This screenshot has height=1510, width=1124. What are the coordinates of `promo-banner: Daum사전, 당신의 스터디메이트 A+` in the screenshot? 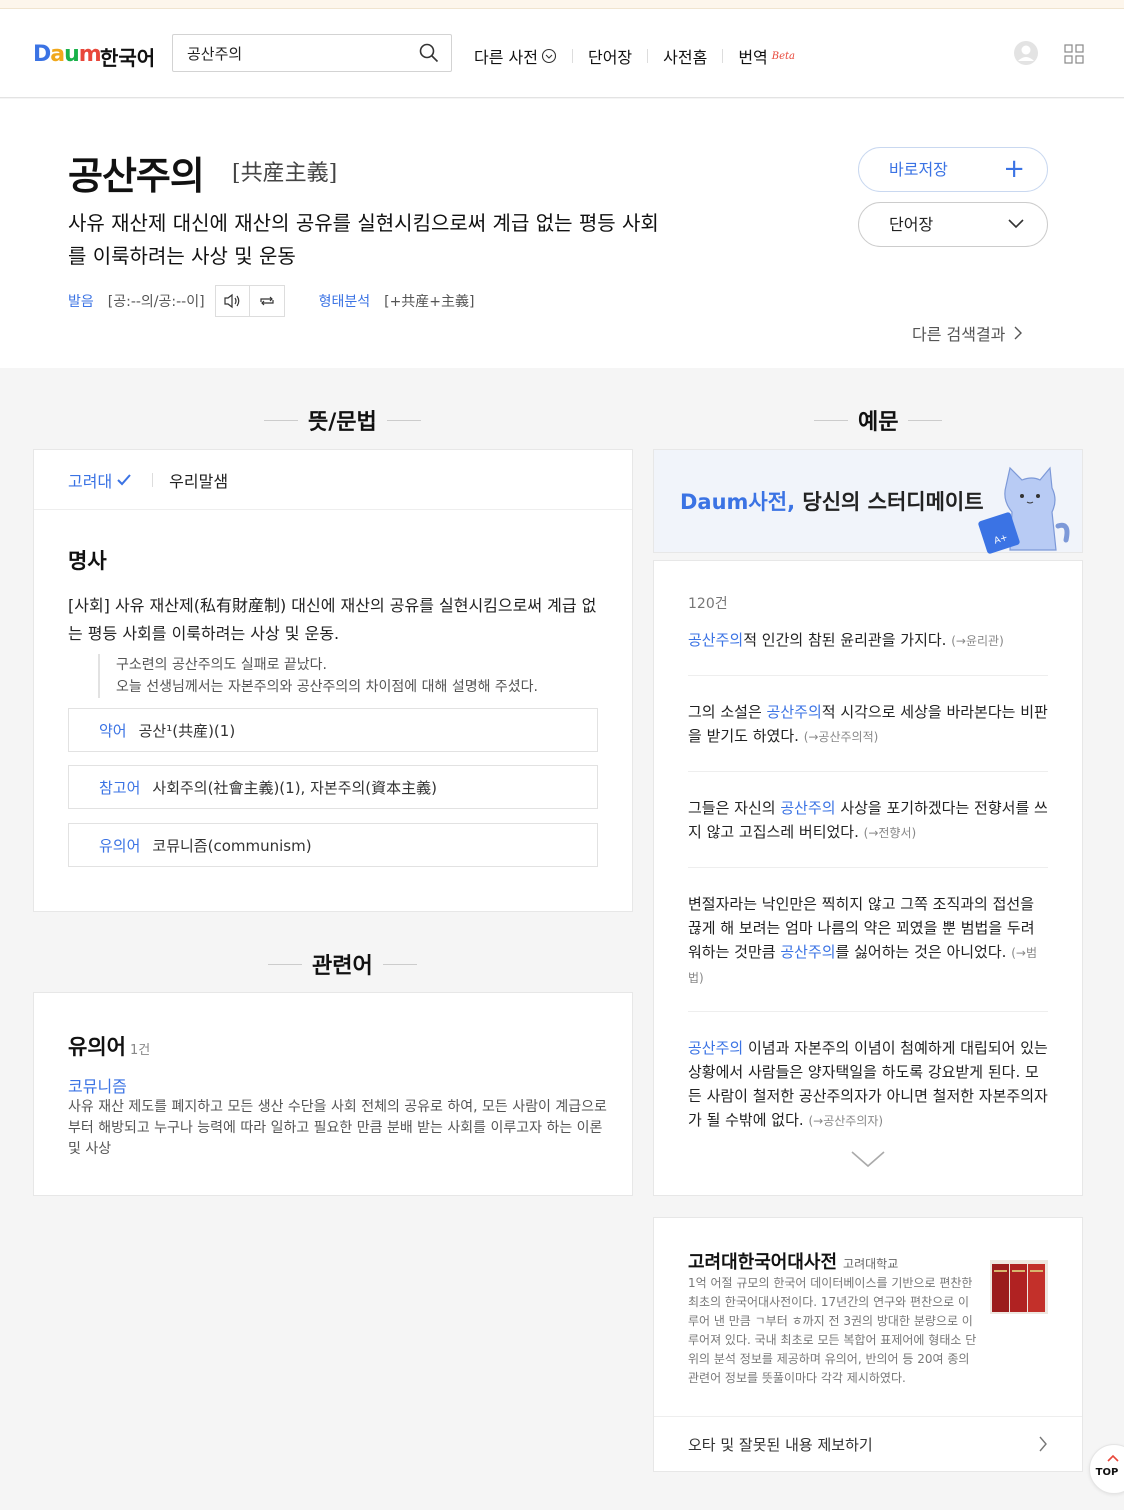 It's located at (868, 501).